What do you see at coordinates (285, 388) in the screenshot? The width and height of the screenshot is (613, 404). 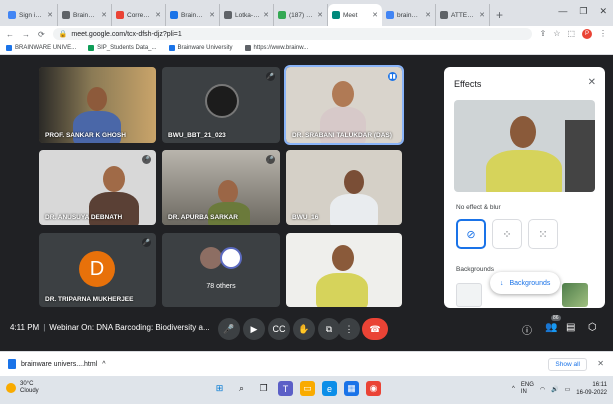 I see `teams-icon: T` at bounding box center [285, 388].